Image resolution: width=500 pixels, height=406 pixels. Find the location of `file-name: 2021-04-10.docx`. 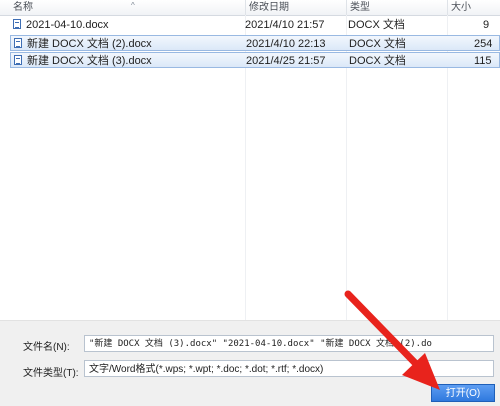

file-name: 2021-04-10.docx is located at coordinates (67, 25).